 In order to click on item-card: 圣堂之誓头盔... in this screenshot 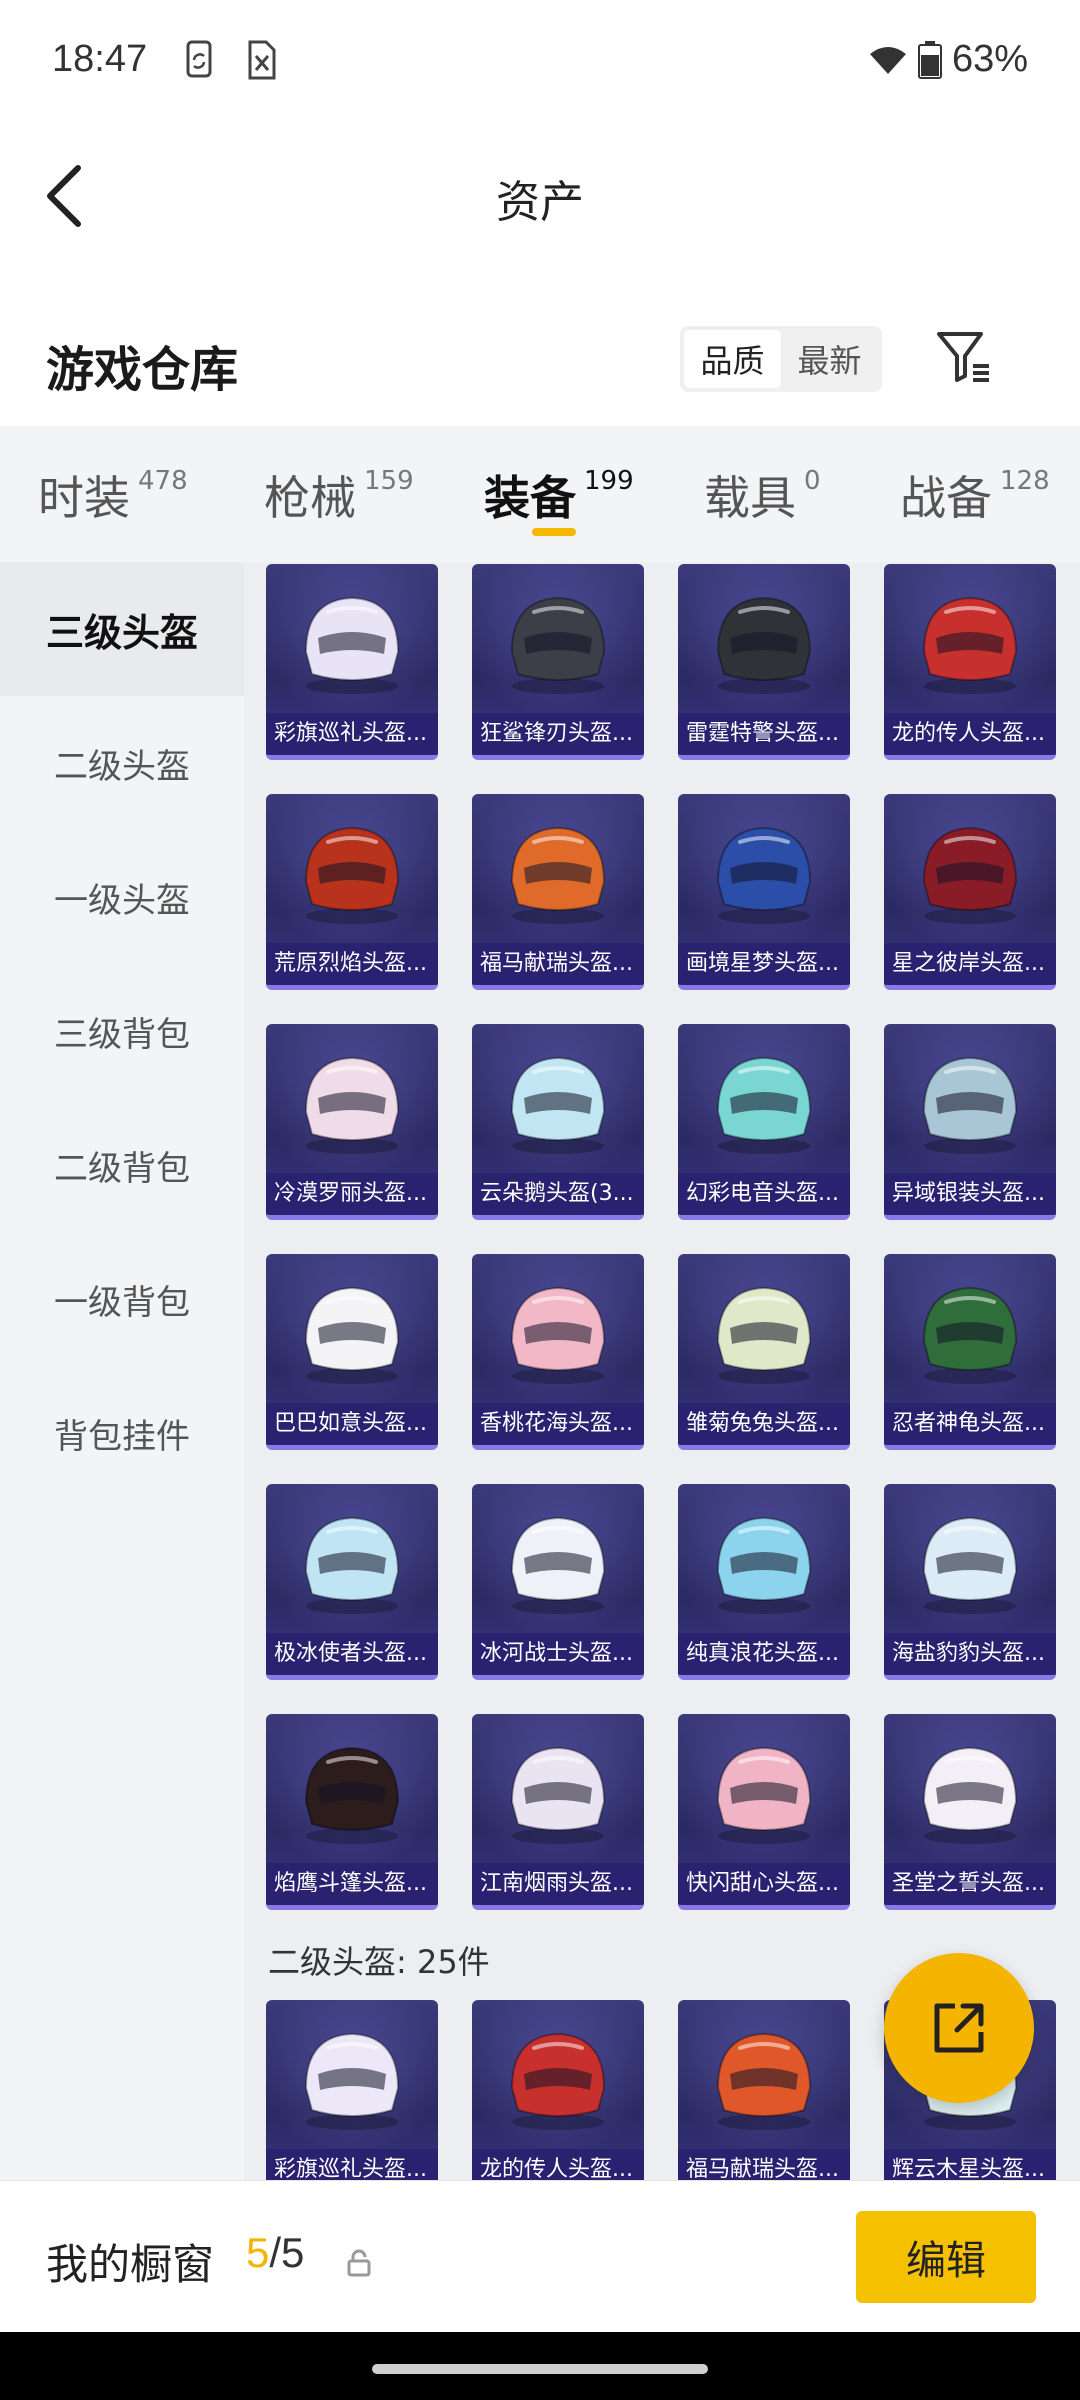, I will do `click(970, 1812)`.